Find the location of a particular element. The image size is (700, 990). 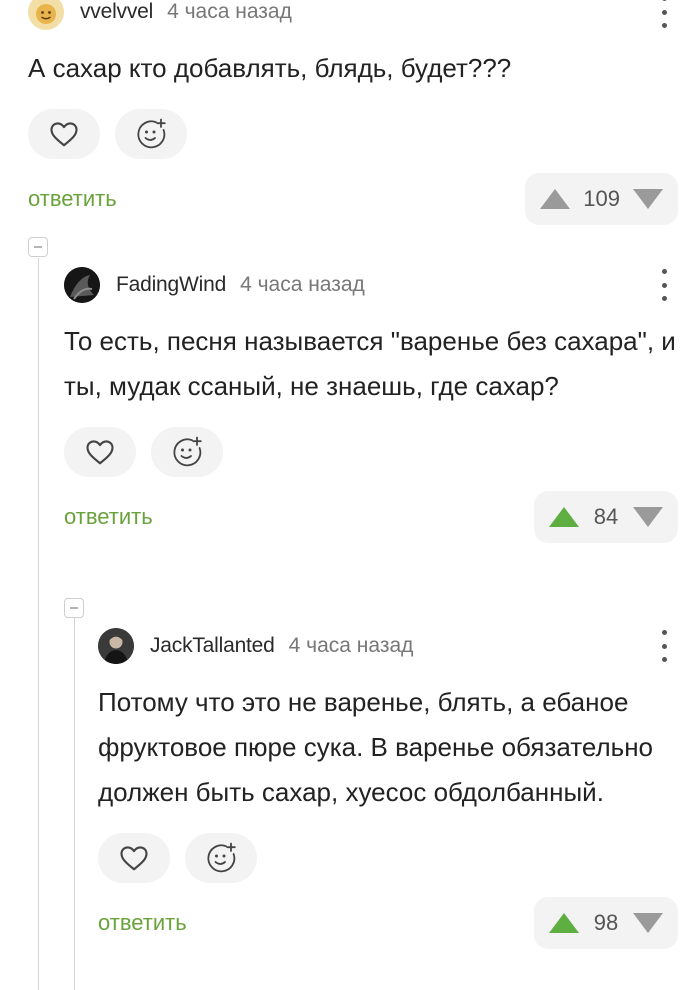

vote-control: 109 is located at coordinates (601, 199).